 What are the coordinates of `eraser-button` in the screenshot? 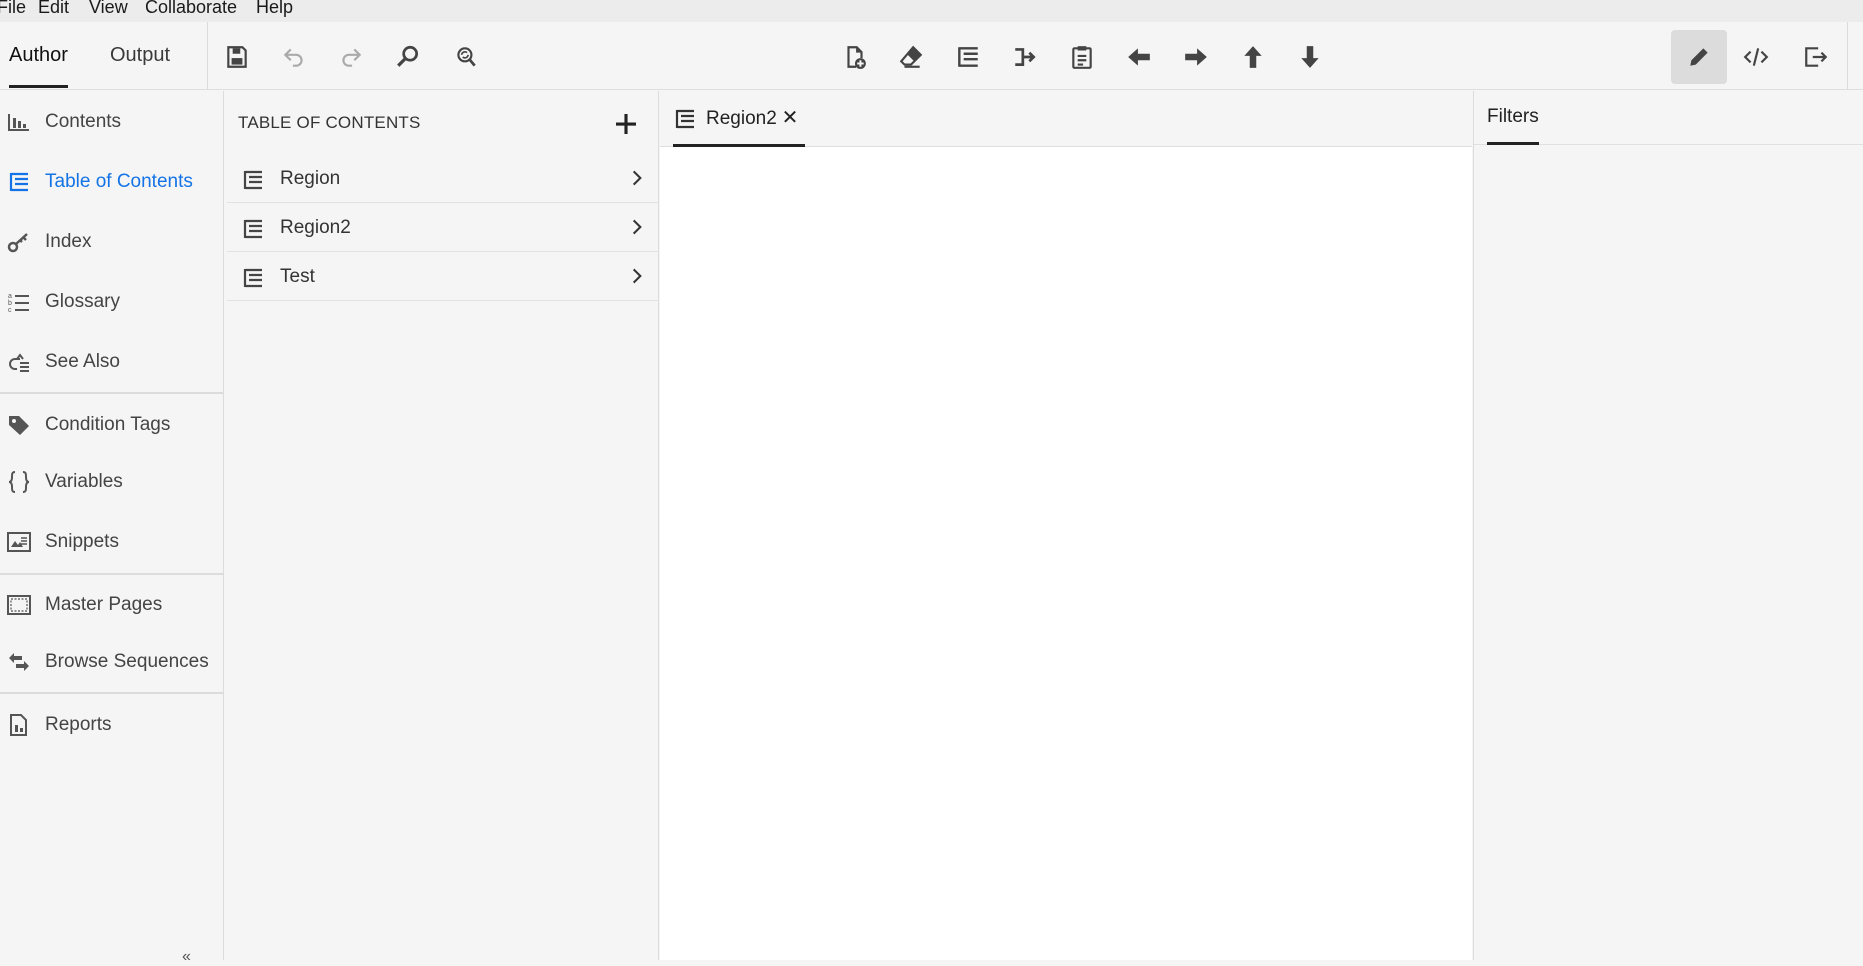 It's located at (911, 57).